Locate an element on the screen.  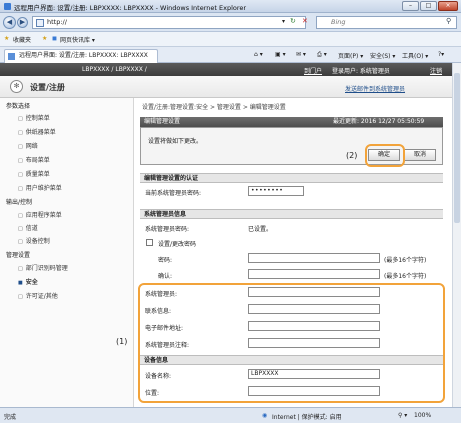
tab-page-icon is located at coordinates (11, 56).